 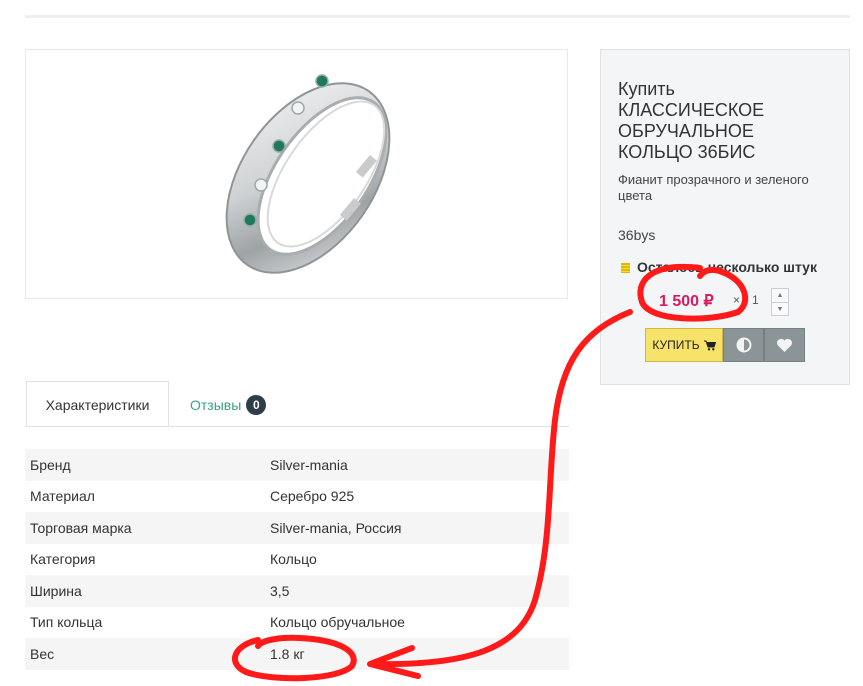 I want to click on stock-status: Осталось несколько штук, so click(x=719, y=267).